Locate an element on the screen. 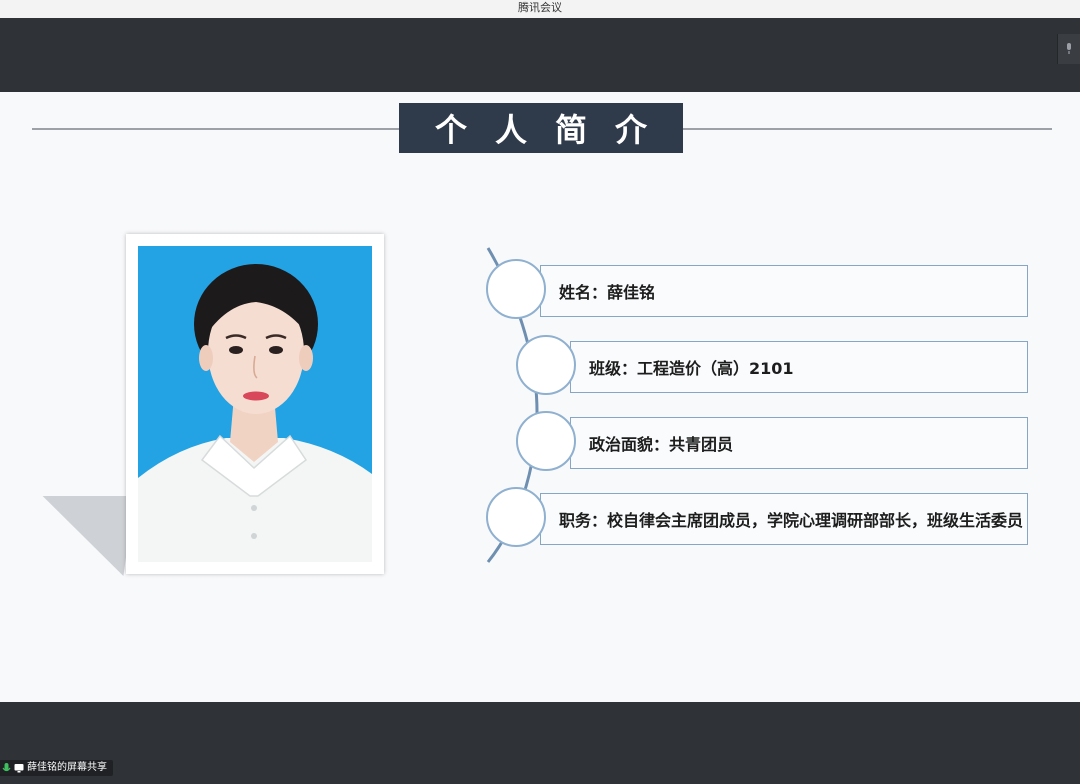  info-name-sep: ： is located at coordinates (599, 292).